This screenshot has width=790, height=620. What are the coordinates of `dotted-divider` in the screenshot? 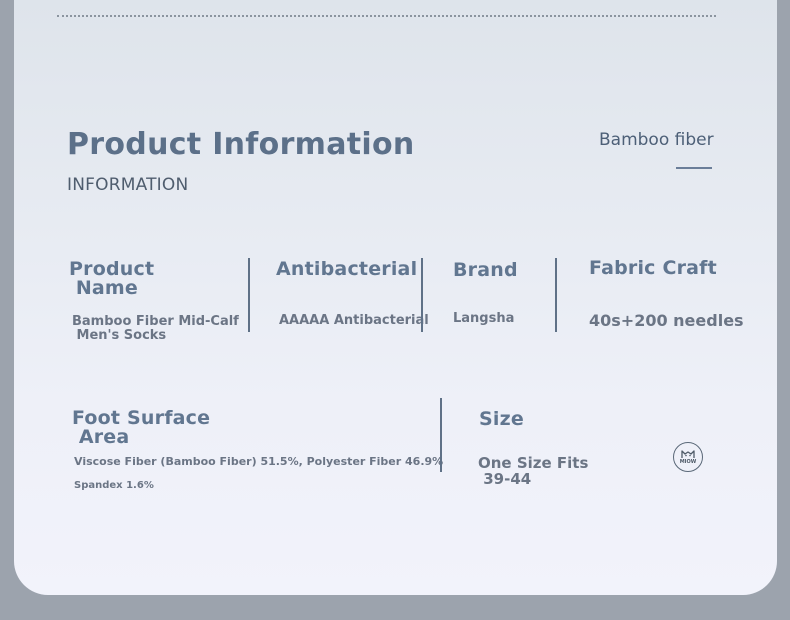 It's located at (386, 16).